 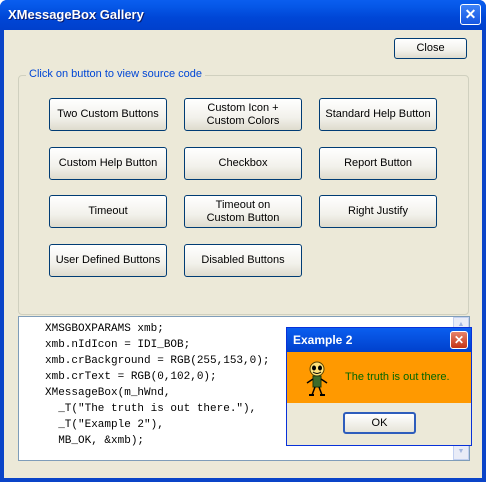 What do you see at coordinates (323, 340) in the screenshot?
I see `dialog-title: Example 2` at bounding box center [323, 340].